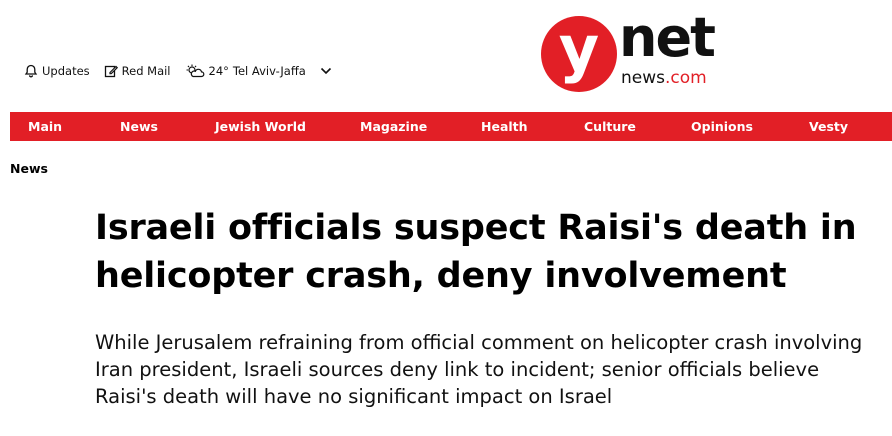 Image resolution: width=892 pixels, height=436 pixels. I want to click on ynet-logo: y net news.com, so click(631, 50).